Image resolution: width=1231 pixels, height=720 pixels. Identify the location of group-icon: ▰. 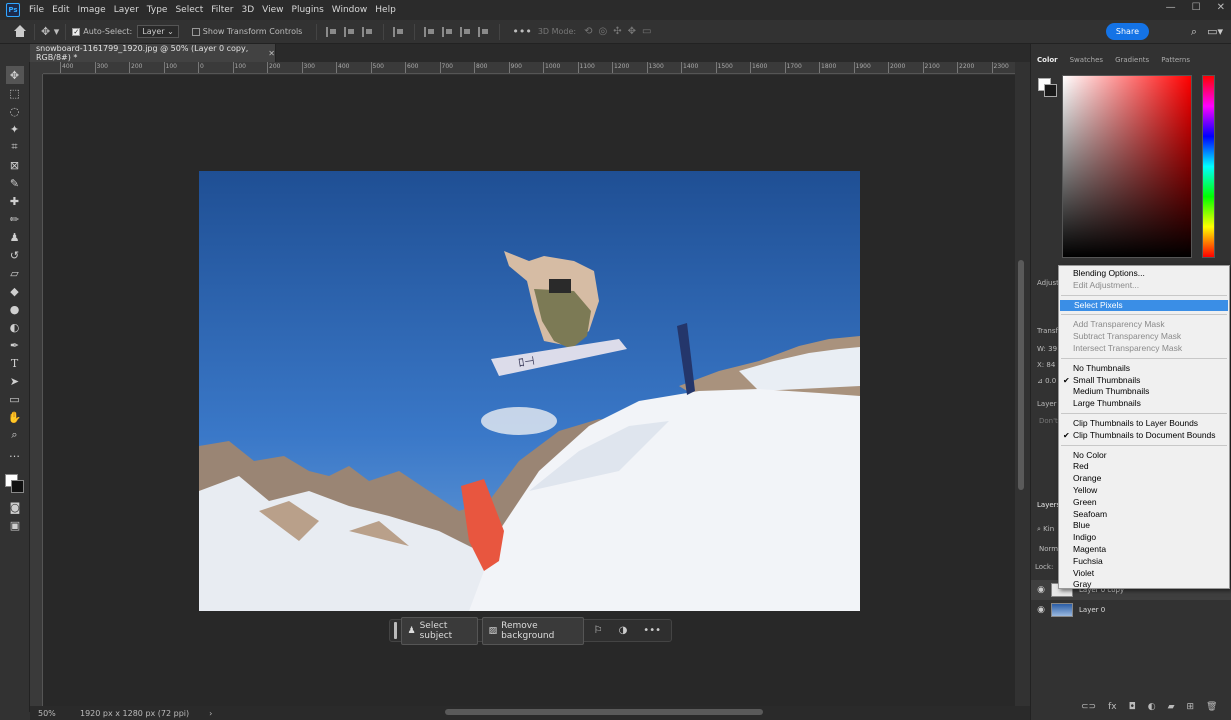
(1171, 707).